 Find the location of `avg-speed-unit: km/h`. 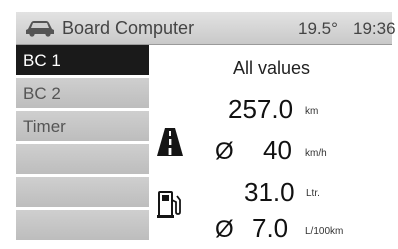

avg-speed-unit: km/h is located at coordinates (316, 153).